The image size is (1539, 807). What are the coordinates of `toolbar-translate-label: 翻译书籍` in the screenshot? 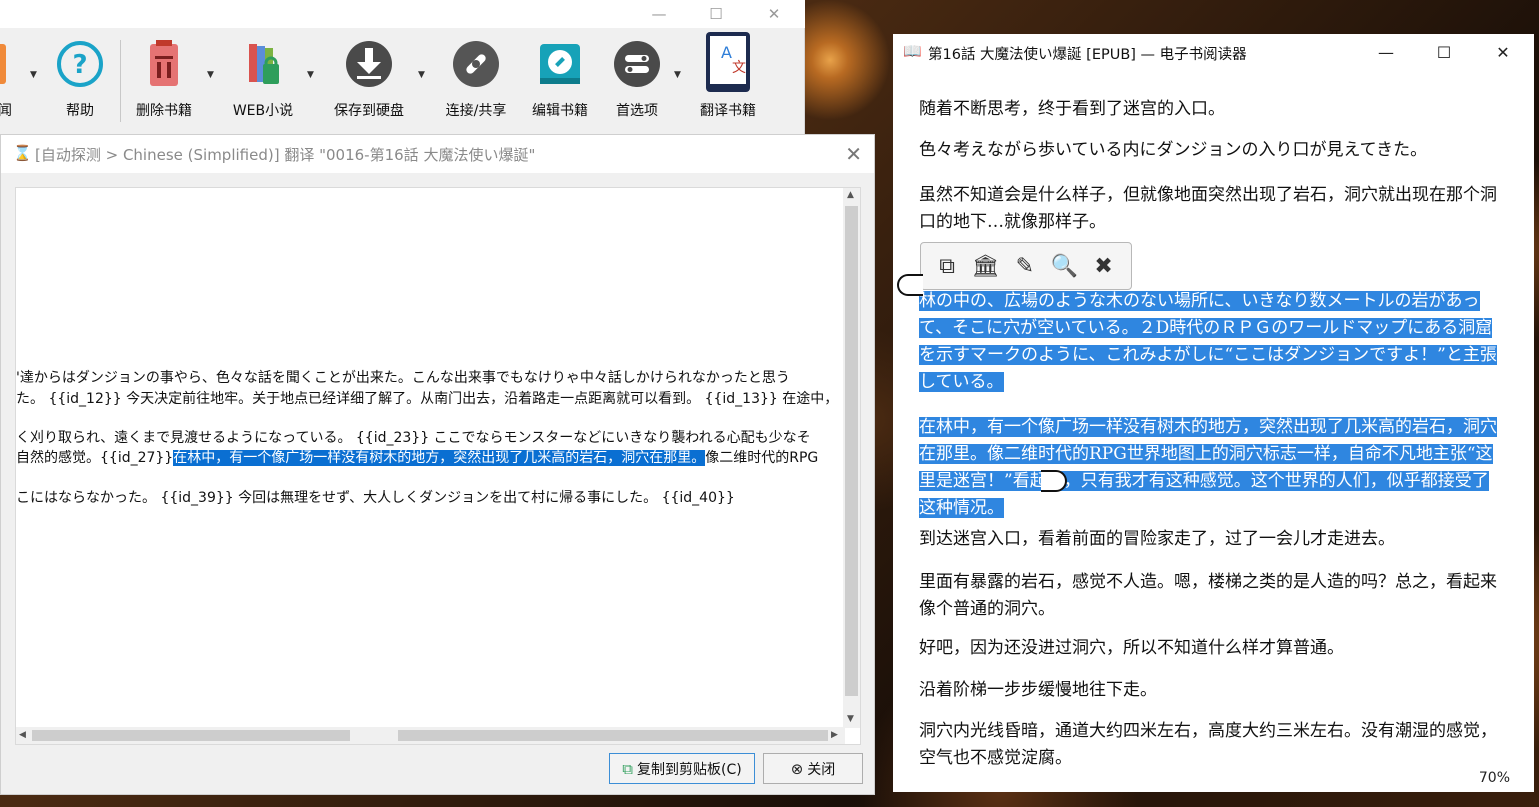 It's located at (728, 111).